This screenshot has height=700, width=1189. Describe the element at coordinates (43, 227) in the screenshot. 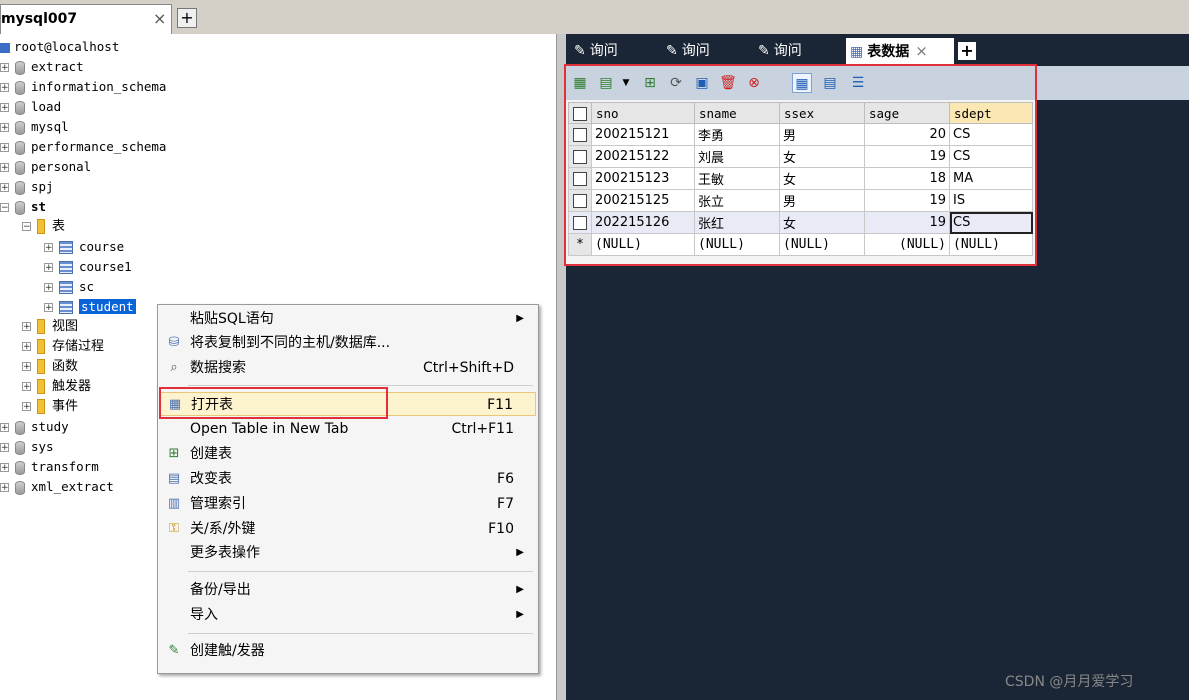

I see `tree-folder-tables: − 表` at that location.